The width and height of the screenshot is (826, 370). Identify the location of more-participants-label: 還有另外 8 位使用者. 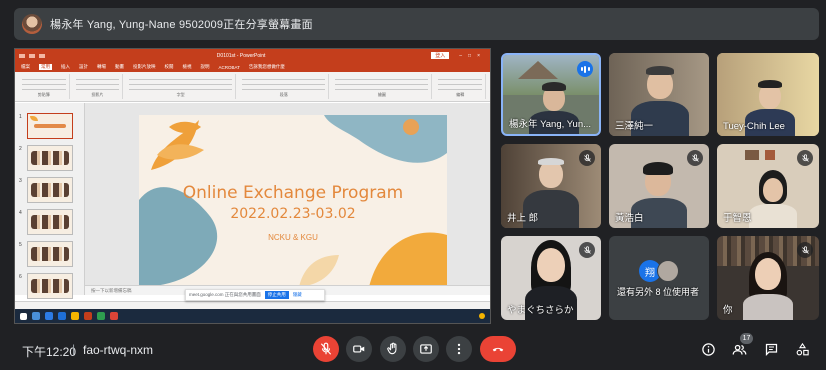
(658, 292).